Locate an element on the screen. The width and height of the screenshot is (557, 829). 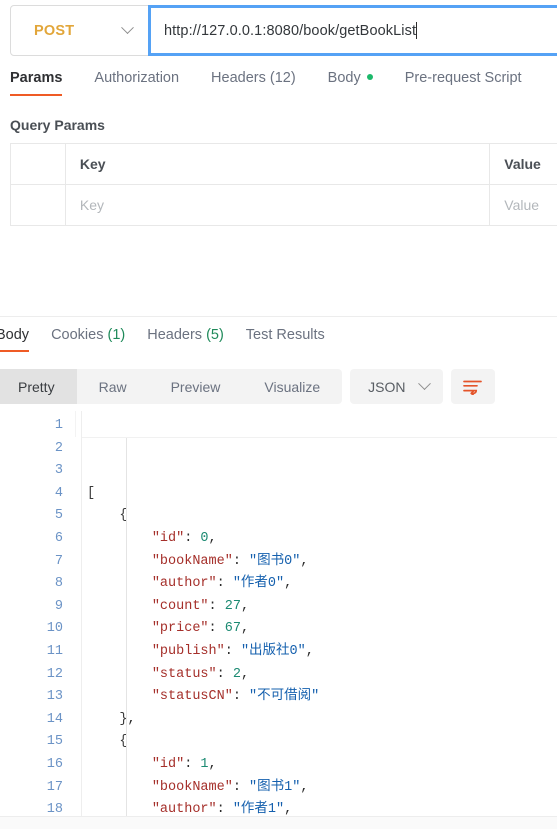
code-token: "status" is located at coordinates (184, 674).